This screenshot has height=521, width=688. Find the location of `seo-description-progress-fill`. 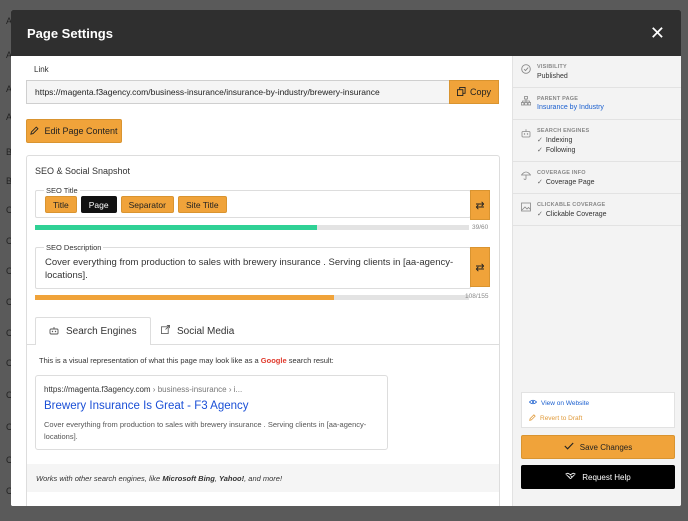

seo-description-progress-fill is located at coordinates (185, 297).